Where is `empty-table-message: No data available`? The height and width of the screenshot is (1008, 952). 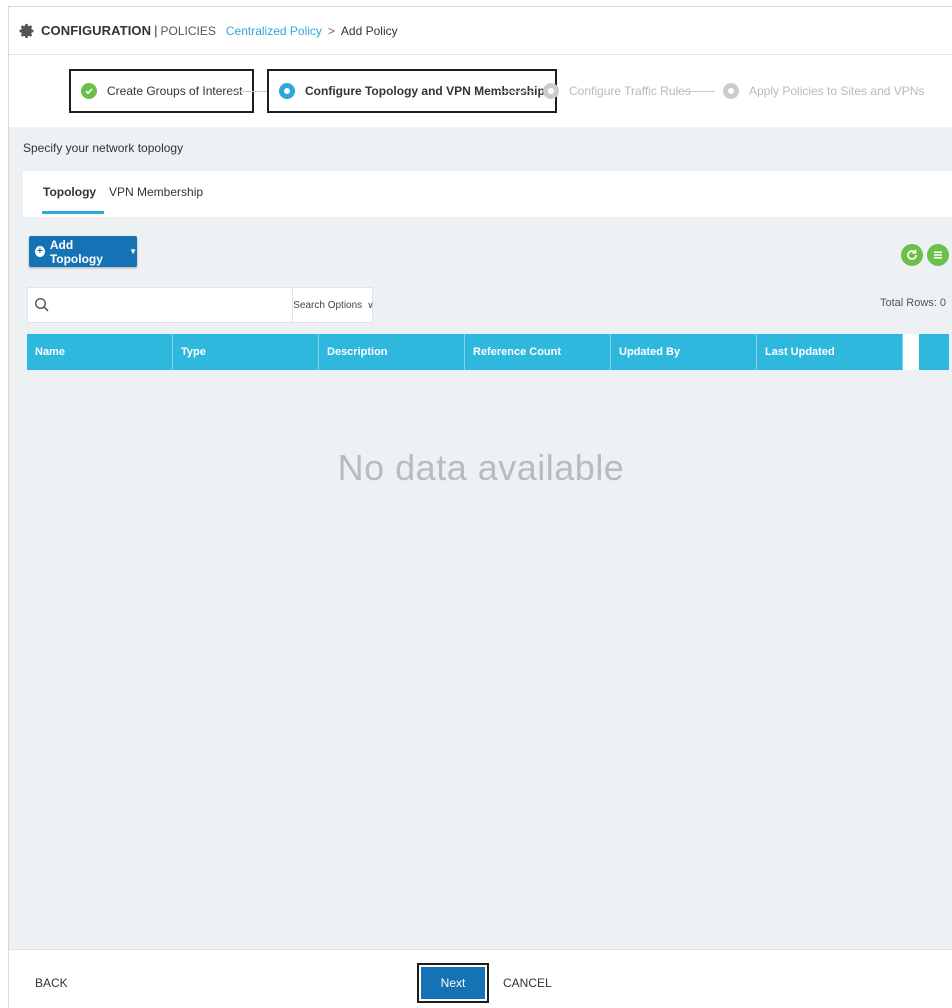
empty-table-message: No data available is located at coordinates (481, 467).